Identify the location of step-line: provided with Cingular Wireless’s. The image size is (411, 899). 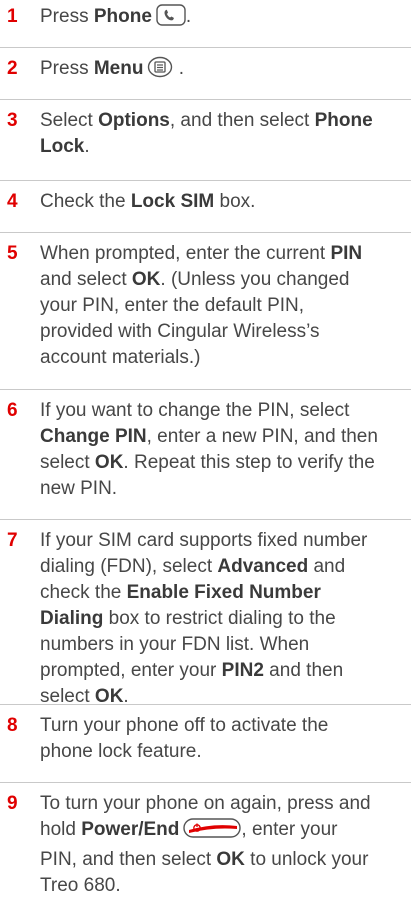
(225, 332).